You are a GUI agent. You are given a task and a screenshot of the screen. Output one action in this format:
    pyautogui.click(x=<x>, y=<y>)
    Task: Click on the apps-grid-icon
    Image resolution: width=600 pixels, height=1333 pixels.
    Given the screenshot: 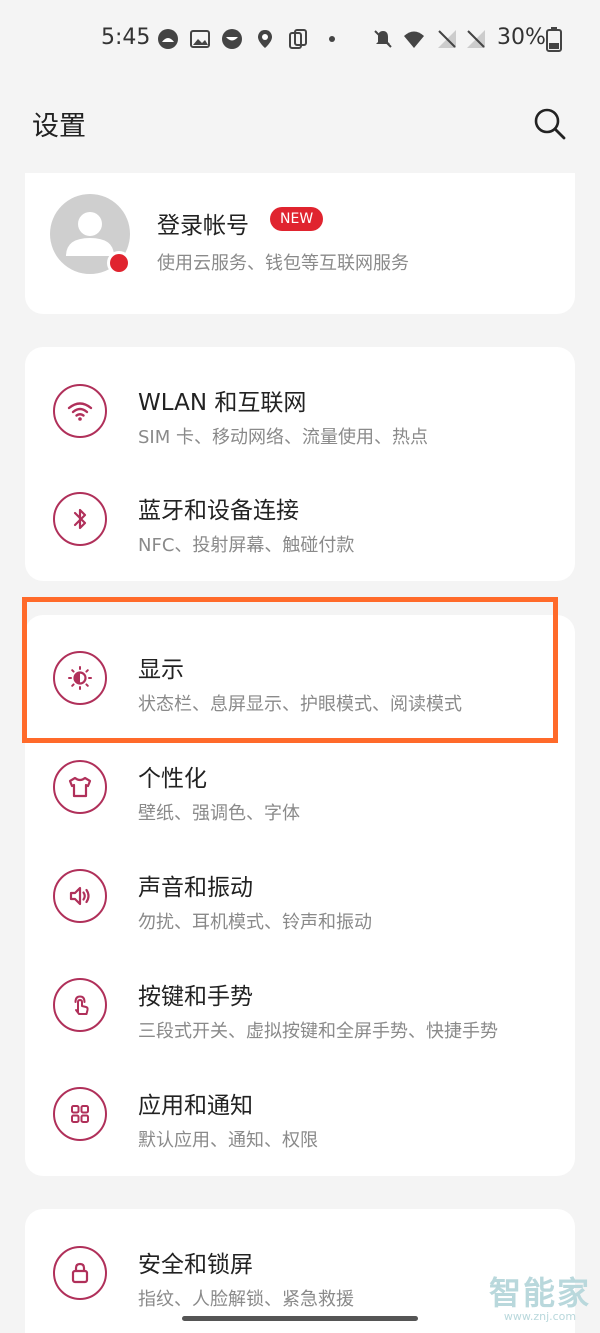 What is the action you would take?
    pyautogui.click(x=80, y=1114)
    